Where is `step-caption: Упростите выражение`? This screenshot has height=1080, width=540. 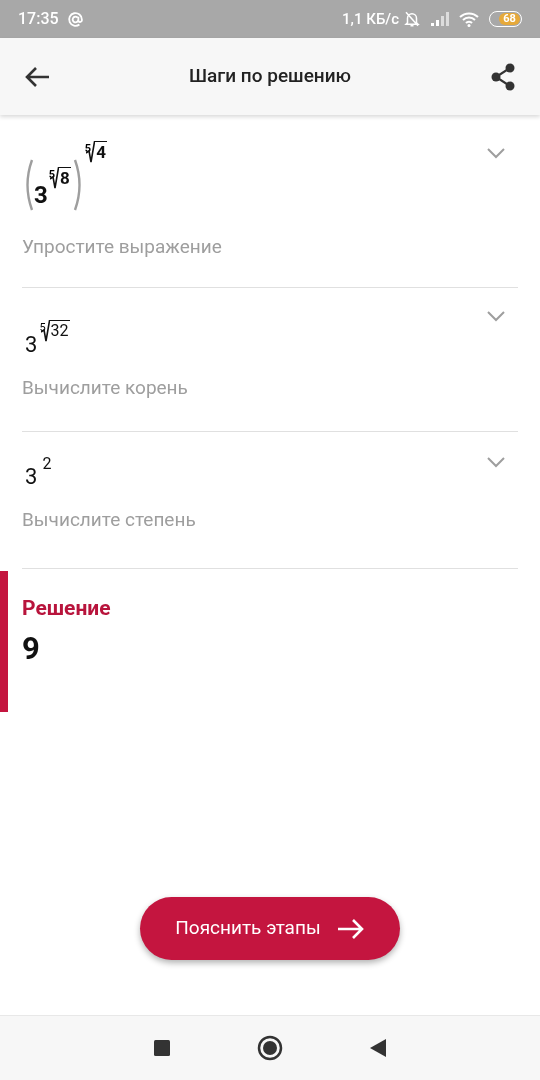 step-caption: Упростите выражение is located at coordinates (122, 247).